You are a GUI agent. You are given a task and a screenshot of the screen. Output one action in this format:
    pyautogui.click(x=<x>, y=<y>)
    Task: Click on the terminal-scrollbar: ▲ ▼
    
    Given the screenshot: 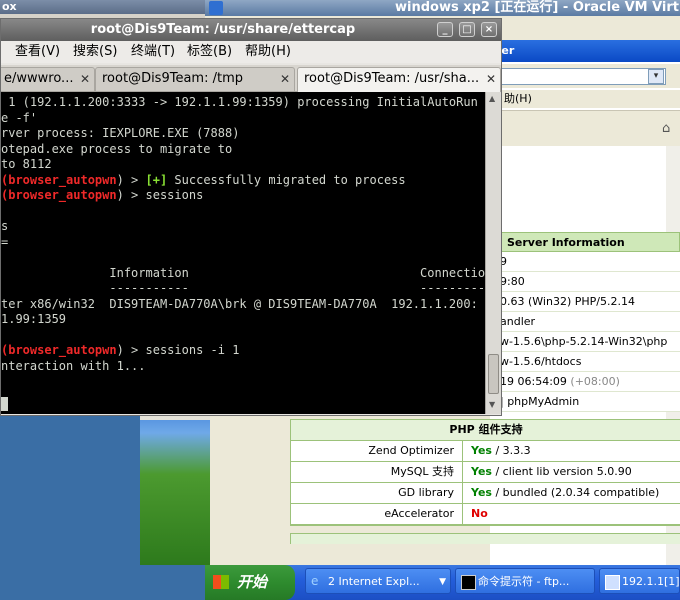 What is the action you would take?
    pyautogui.click(x=493, y=253)
    